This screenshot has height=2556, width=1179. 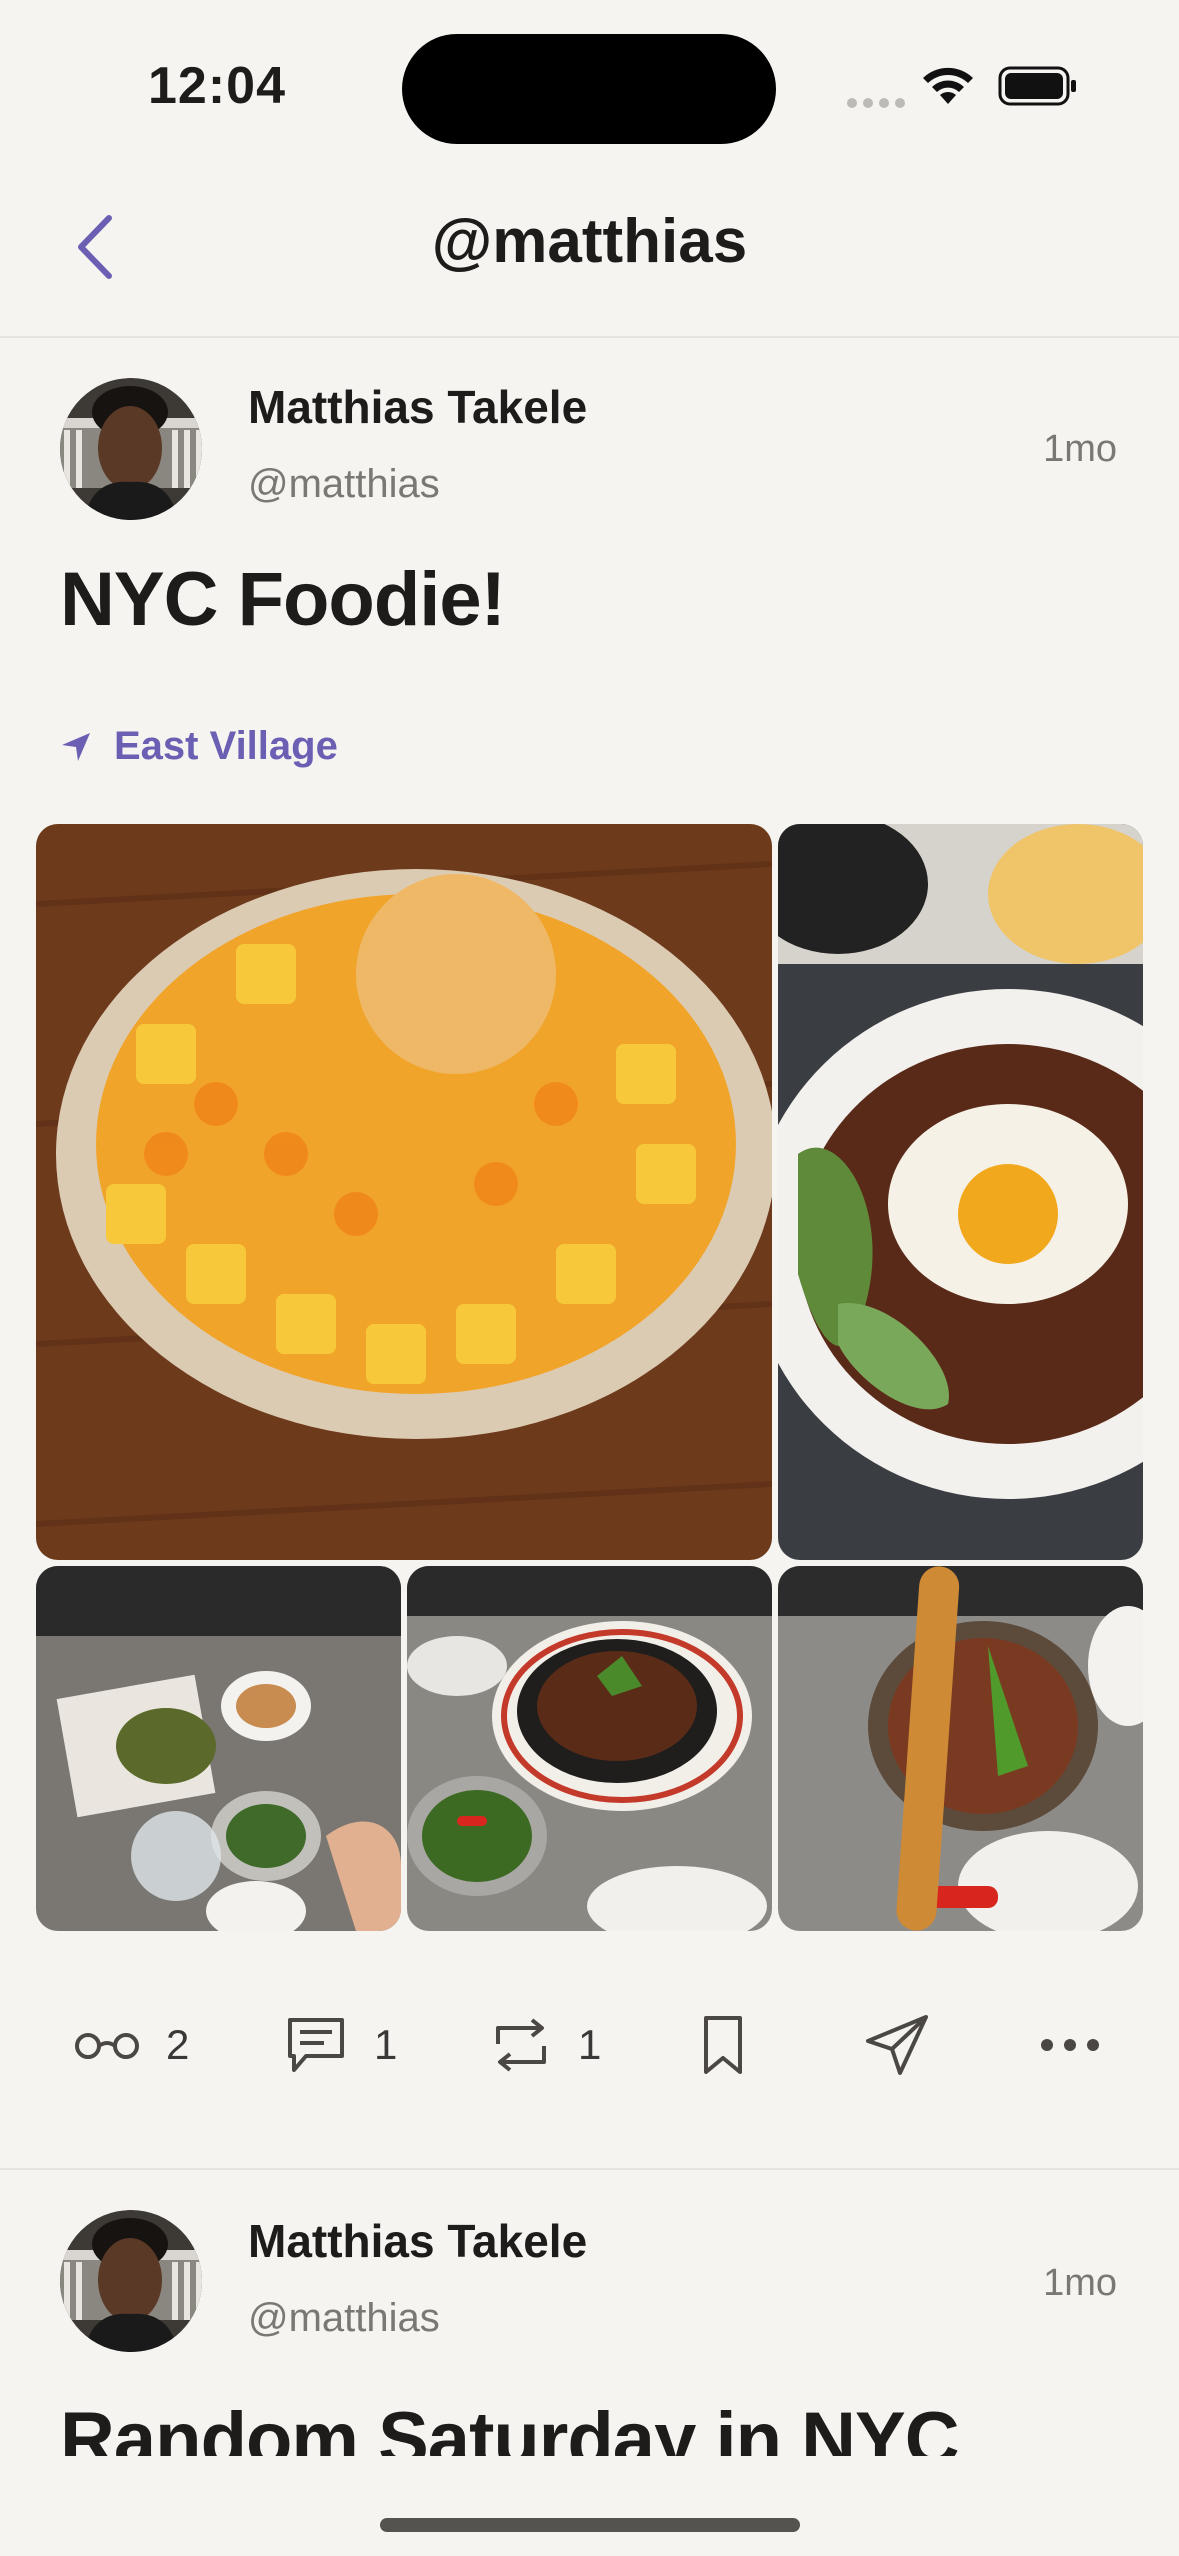 I want to click on post-title: NYC Foodie!, so click(x=283, y=599).